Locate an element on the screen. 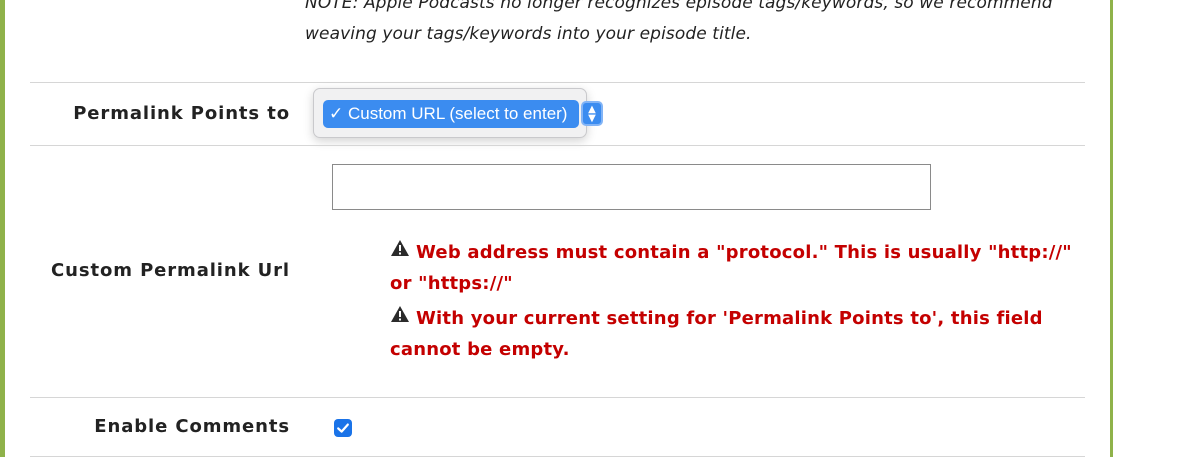 The width and height of the screenshot is (1200, 457). custom-permalink-url-input is located at coordinates (631, 187).